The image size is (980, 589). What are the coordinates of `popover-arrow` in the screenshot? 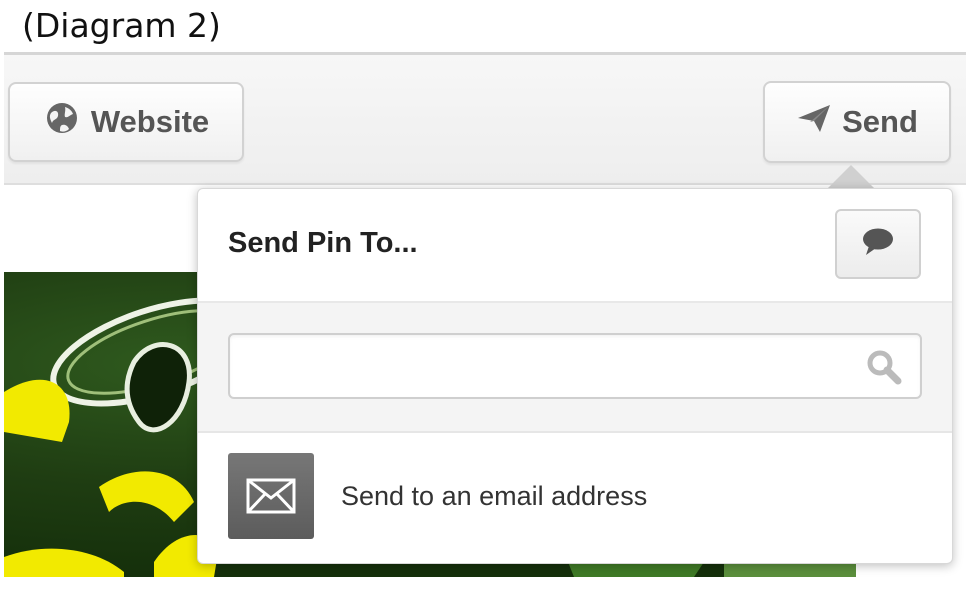 It's located at (851, 177).